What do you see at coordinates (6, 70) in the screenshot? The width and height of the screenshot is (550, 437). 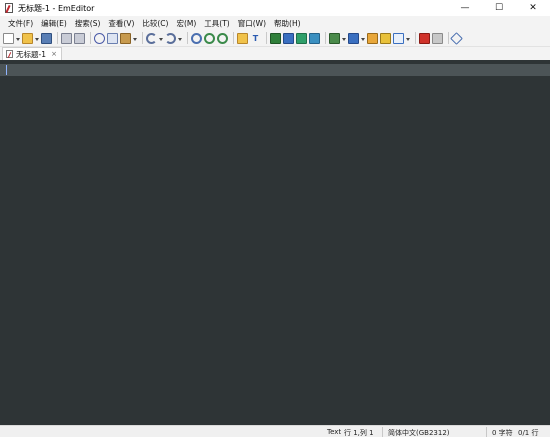 I see `text-caret` at bounding box center [6, 70].